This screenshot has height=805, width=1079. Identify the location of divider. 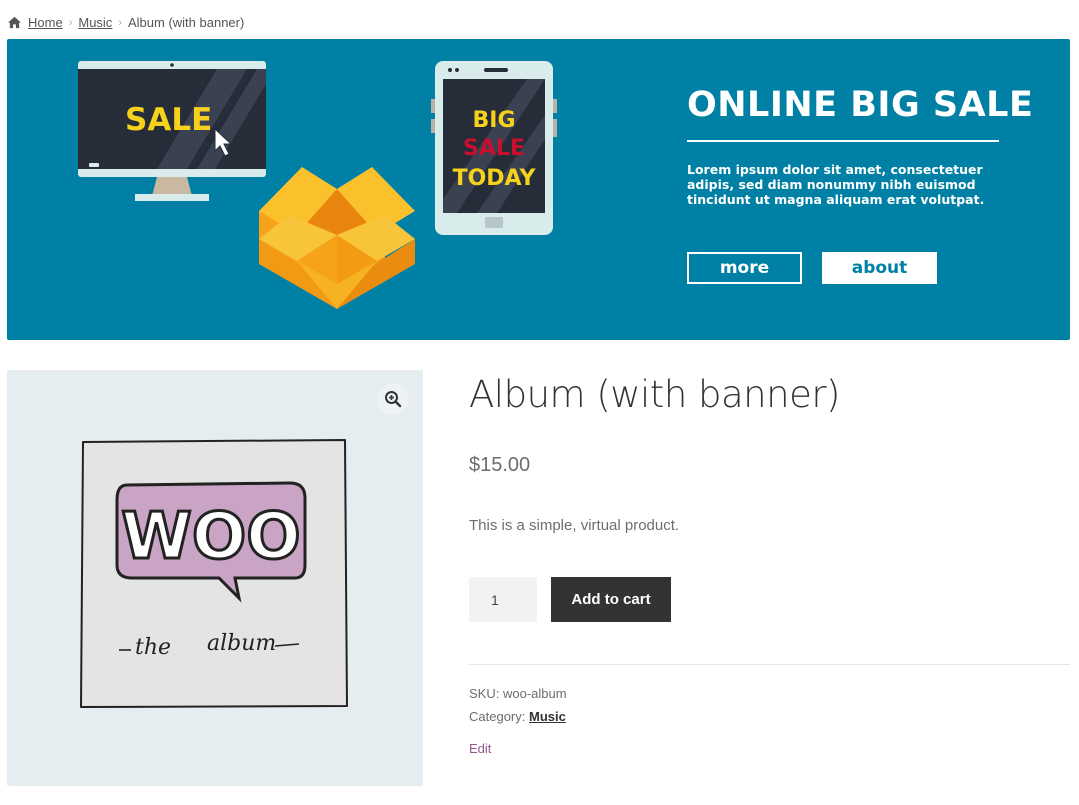
(769, 664).